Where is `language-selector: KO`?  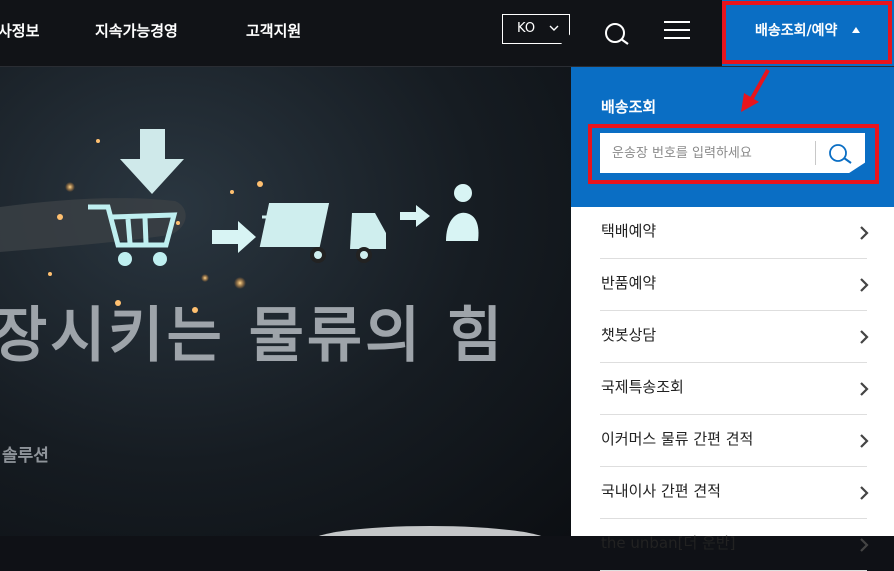 language-selector: KO is located at coordinates (536, 29).